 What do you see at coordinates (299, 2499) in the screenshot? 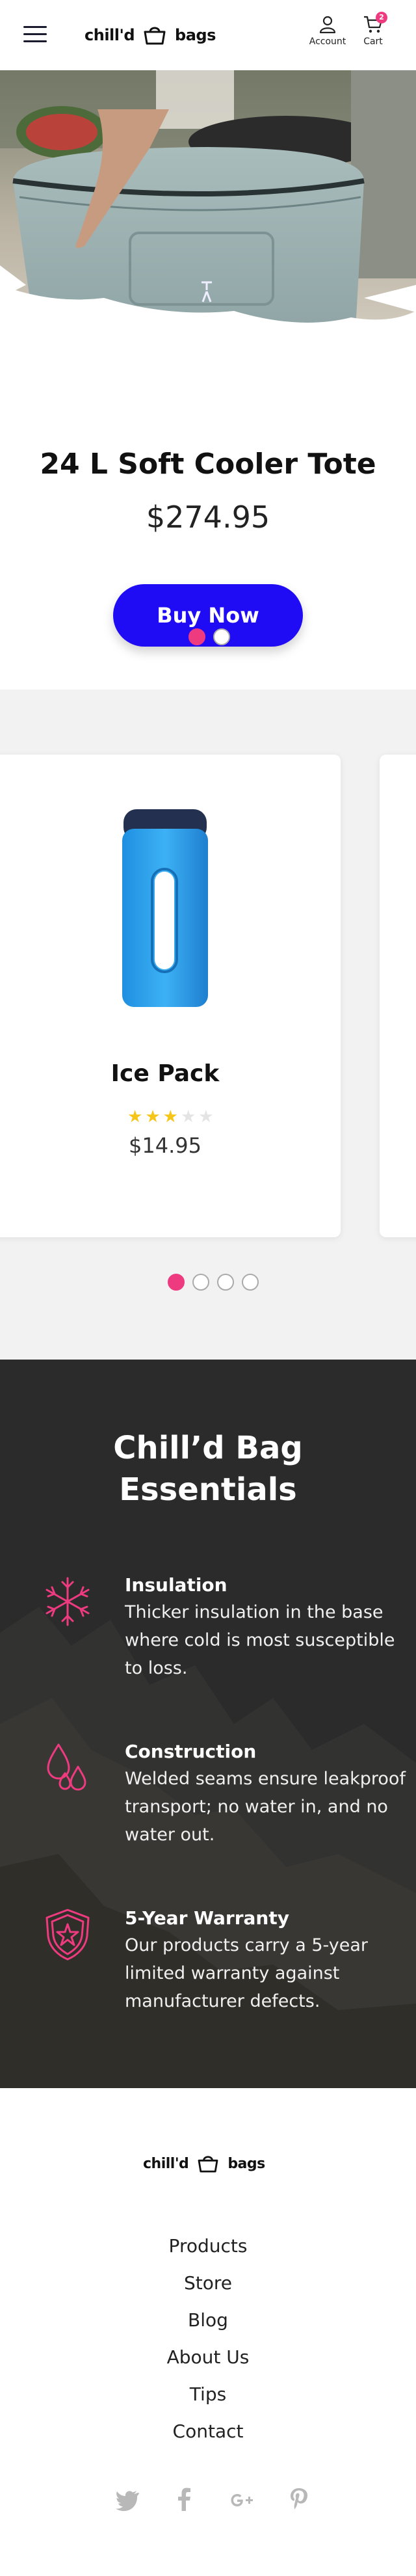
I see `pinterest-icon` at bounding box center [299, 2499].